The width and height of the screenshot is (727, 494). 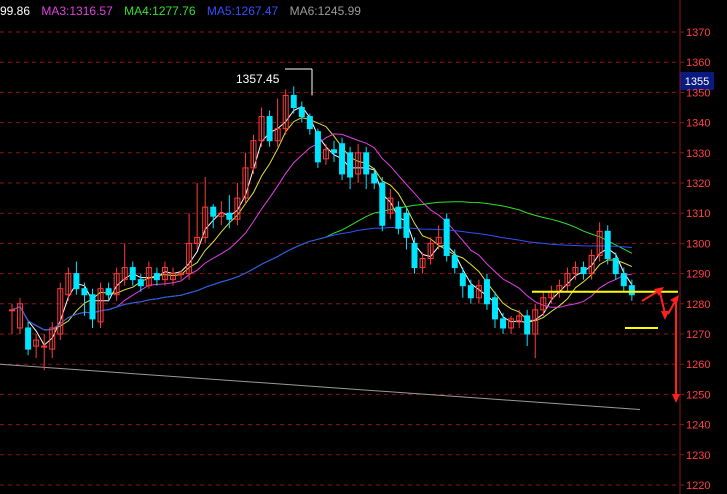 I want to click on arrow-head, so click(x=676, y=398).